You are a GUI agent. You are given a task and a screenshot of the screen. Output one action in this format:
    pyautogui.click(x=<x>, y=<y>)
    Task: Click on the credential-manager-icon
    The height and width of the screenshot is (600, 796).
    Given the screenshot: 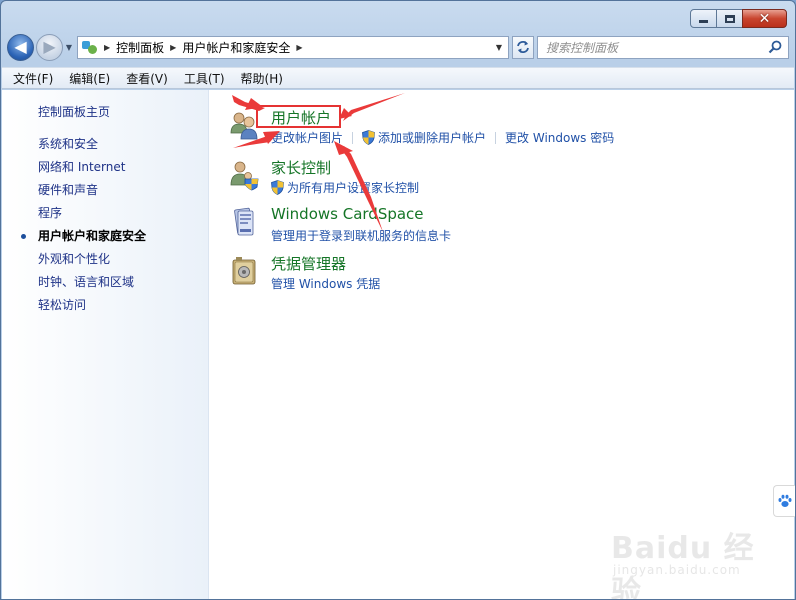 What is the action you would take?
    pyautogui.click(x=244, y=271)
    